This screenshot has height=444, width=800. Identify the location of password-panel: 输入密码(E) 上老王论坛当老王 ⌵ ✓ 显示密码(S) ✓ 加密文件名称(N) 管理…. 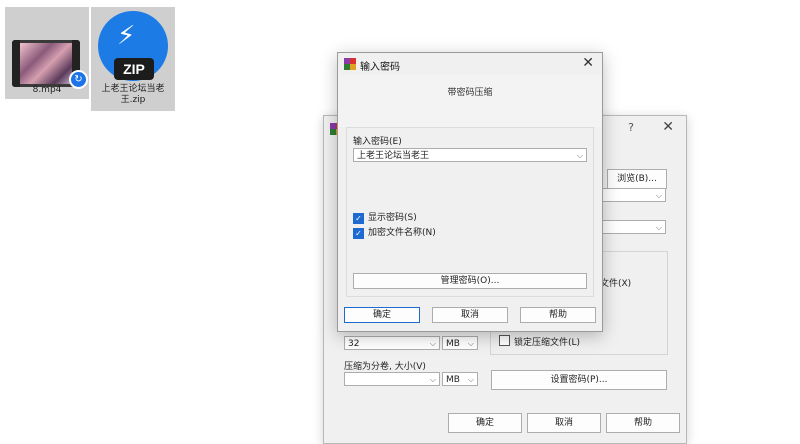
(470, 212).